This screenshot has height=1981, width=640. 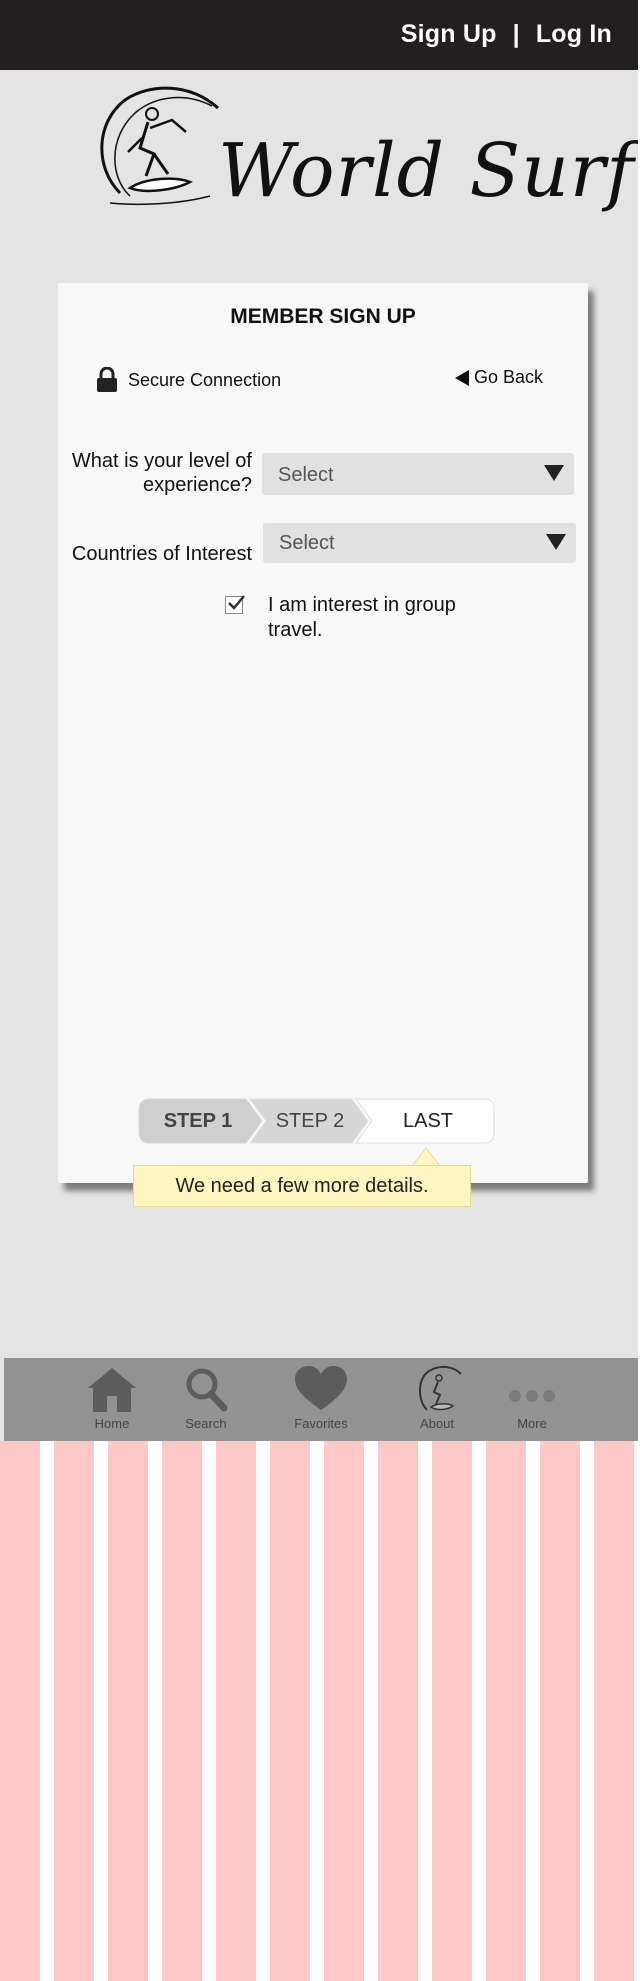 What do you see at coordinates (207, 1390) in the screenshot?
I see `search-icon` at bounding box center [207, 1390].